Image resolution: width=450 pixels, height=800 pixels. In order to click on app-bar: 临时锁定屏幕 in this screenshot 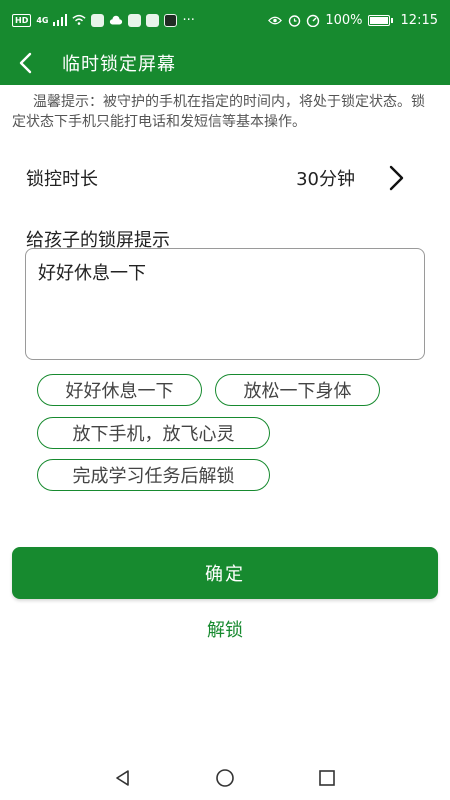, I will do `click(225, 62)`.